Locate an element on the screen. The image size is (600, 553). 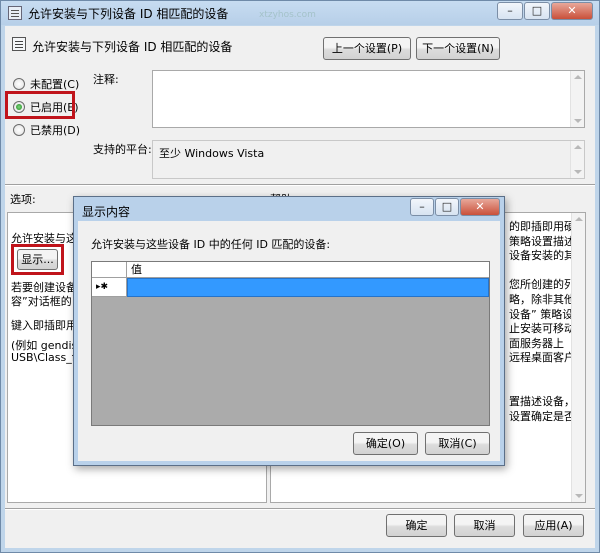
radio-disabled: 已禁用(D) is located at coordinates (46, 130).